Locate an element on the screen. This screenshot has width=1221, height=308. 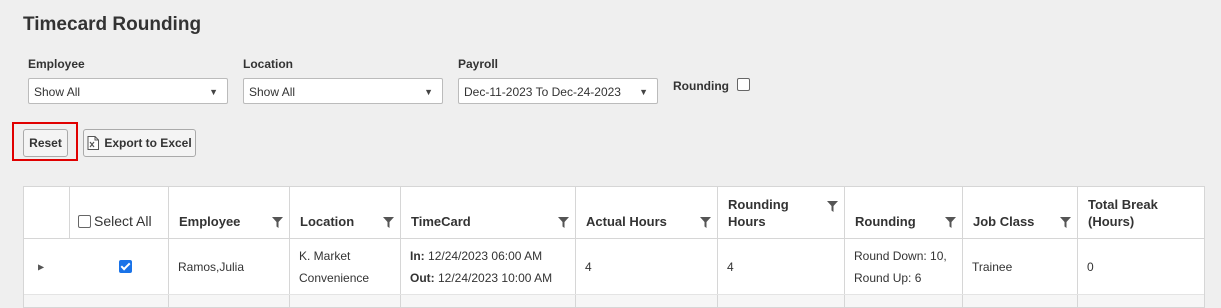
location-line: K. Market is located at coordinates (325, 255).